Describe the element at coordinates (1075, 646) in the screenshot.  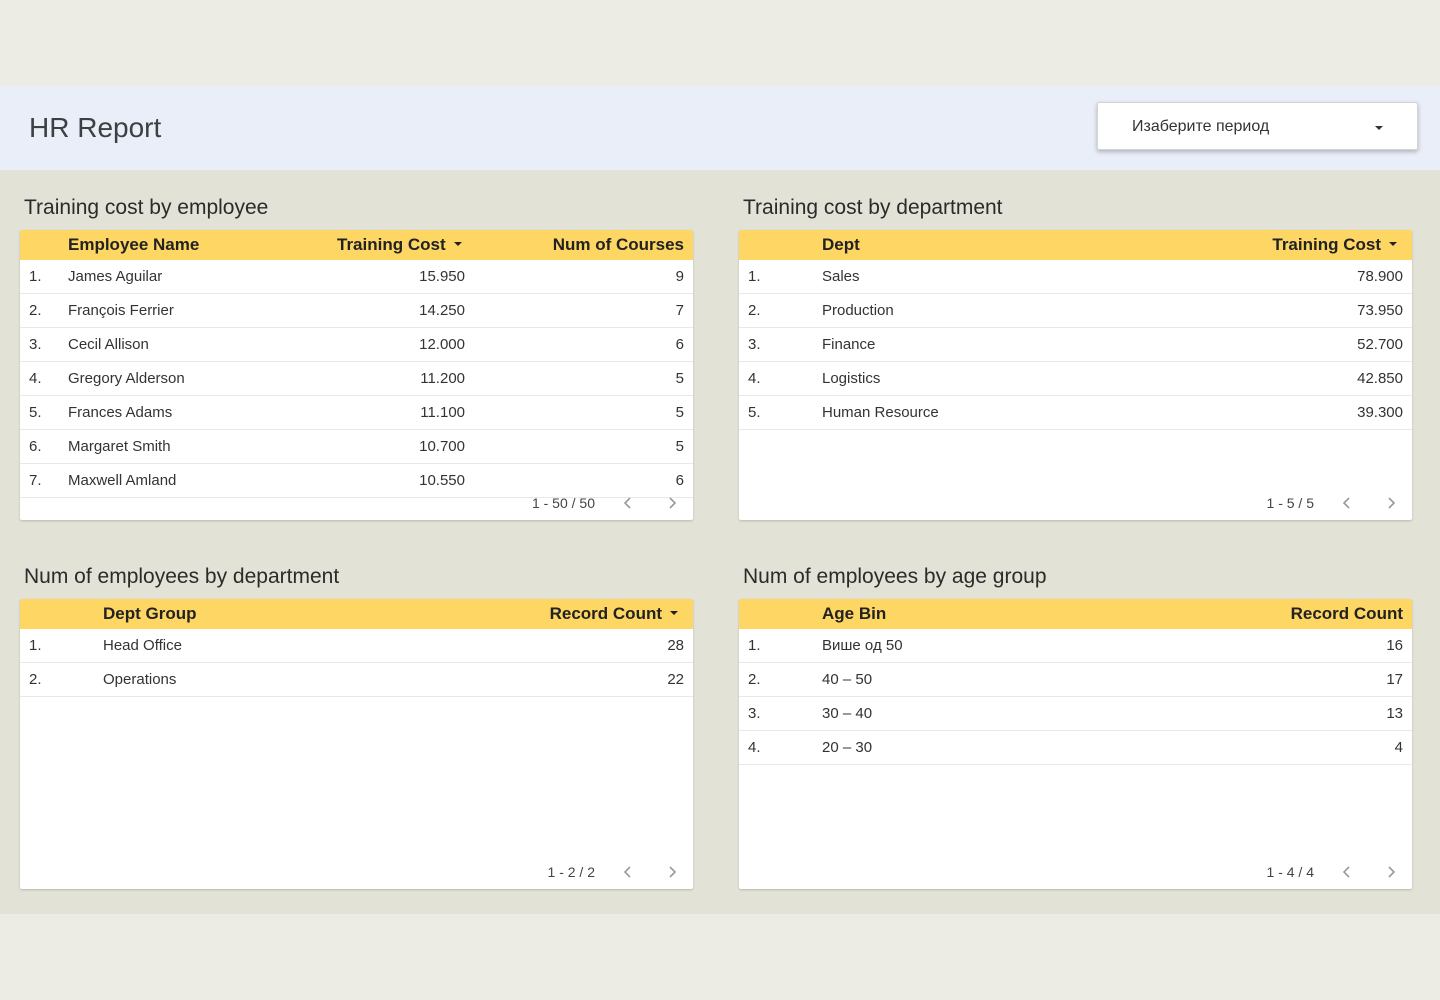
I see `table-row: 1. Више од 50 16` at that location.